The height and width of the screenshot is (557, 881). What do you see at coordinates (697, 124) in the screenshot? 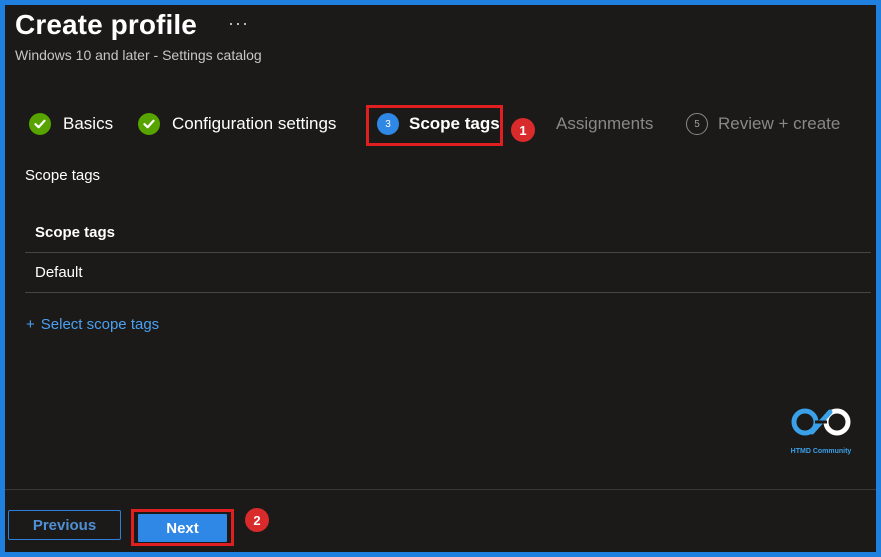
I see `step-number-badge: 5` at bounding box center [697, 124].